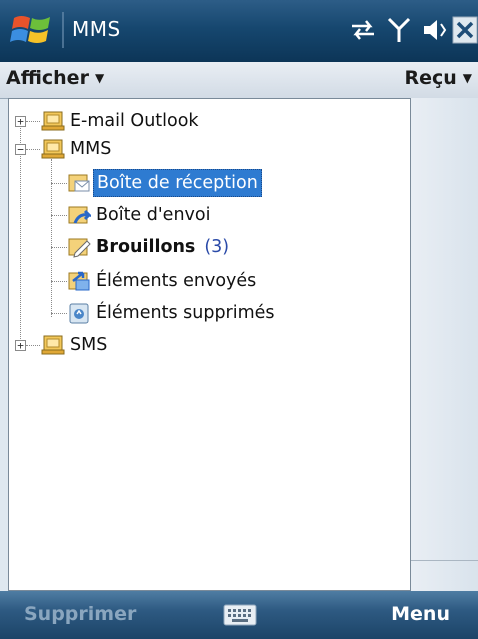 The height and width of the screenshot is (639, 478). I want to click on tree-item-email-outlook: E-mail Outlook, so click(134, 121).